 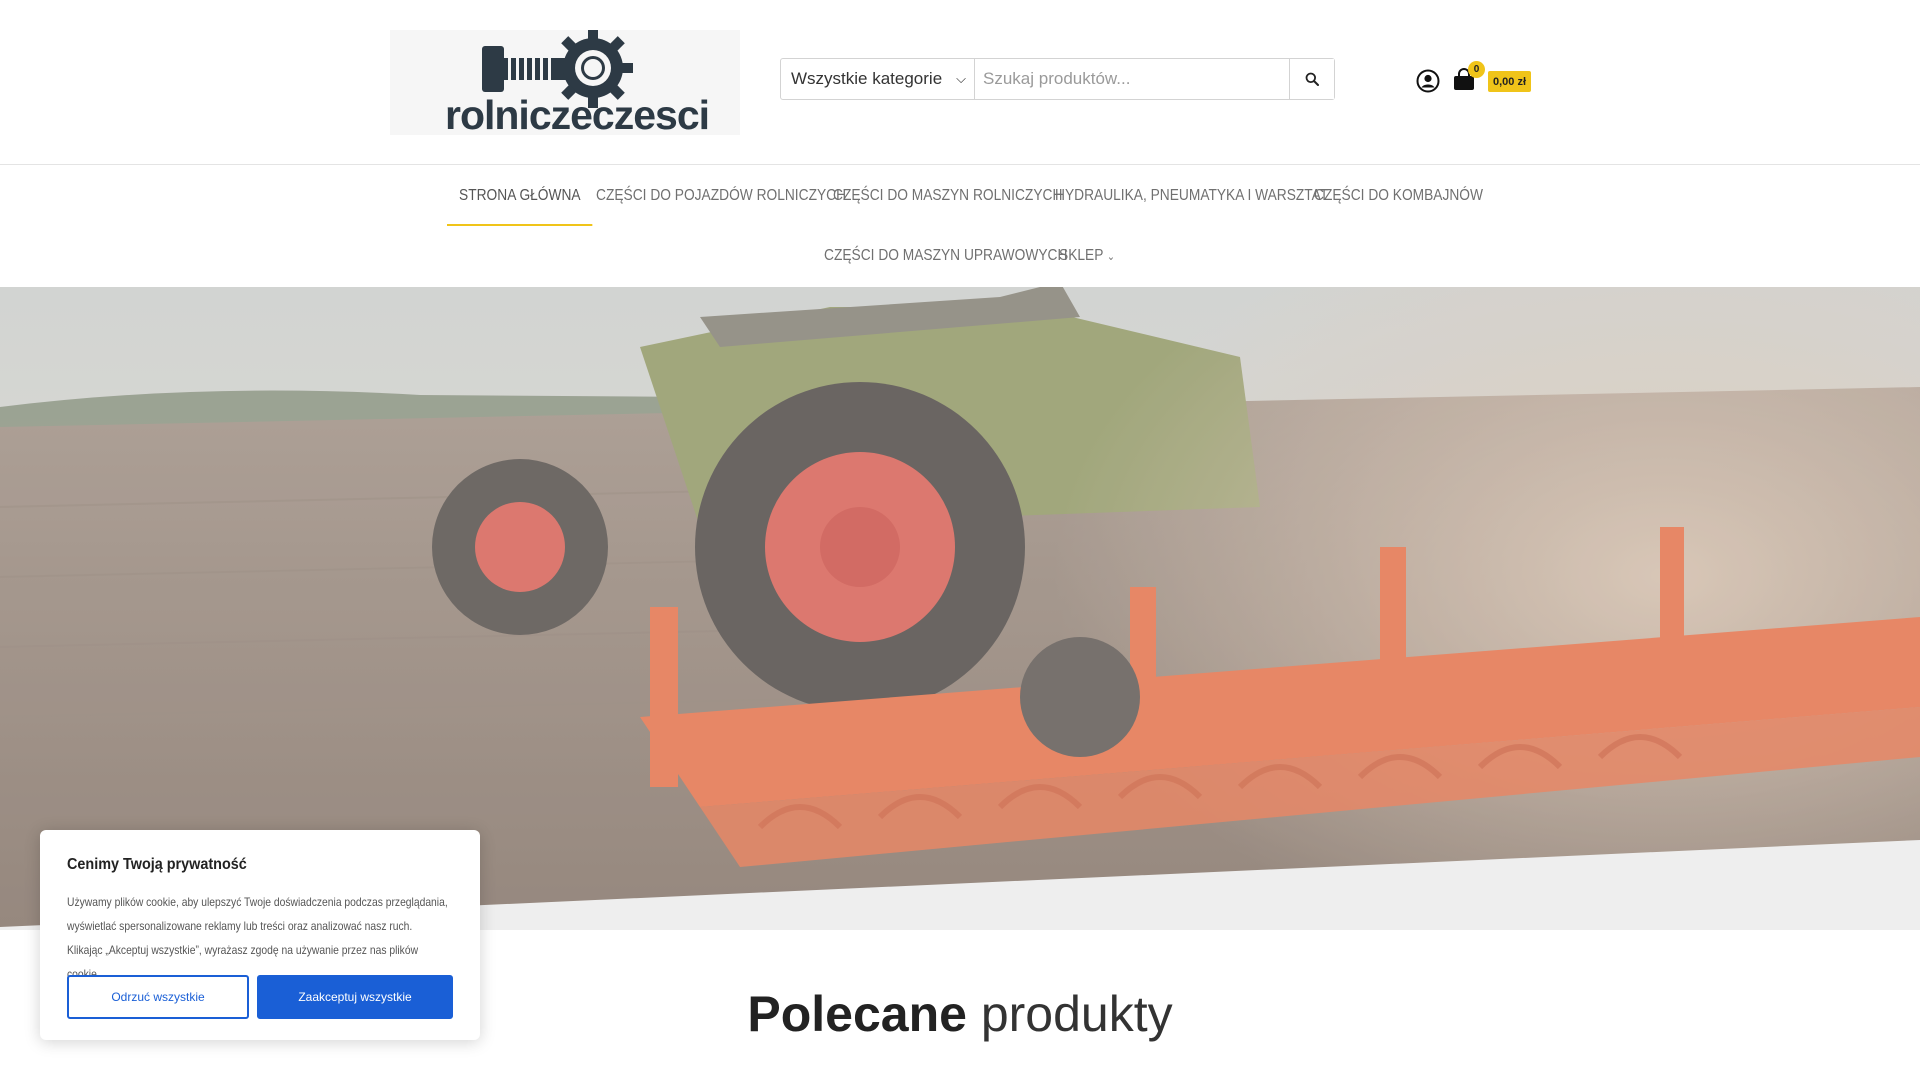 I want to click on product-search-bar: Wszystkie kategorie ⌵, so click(x=1057, y=79).